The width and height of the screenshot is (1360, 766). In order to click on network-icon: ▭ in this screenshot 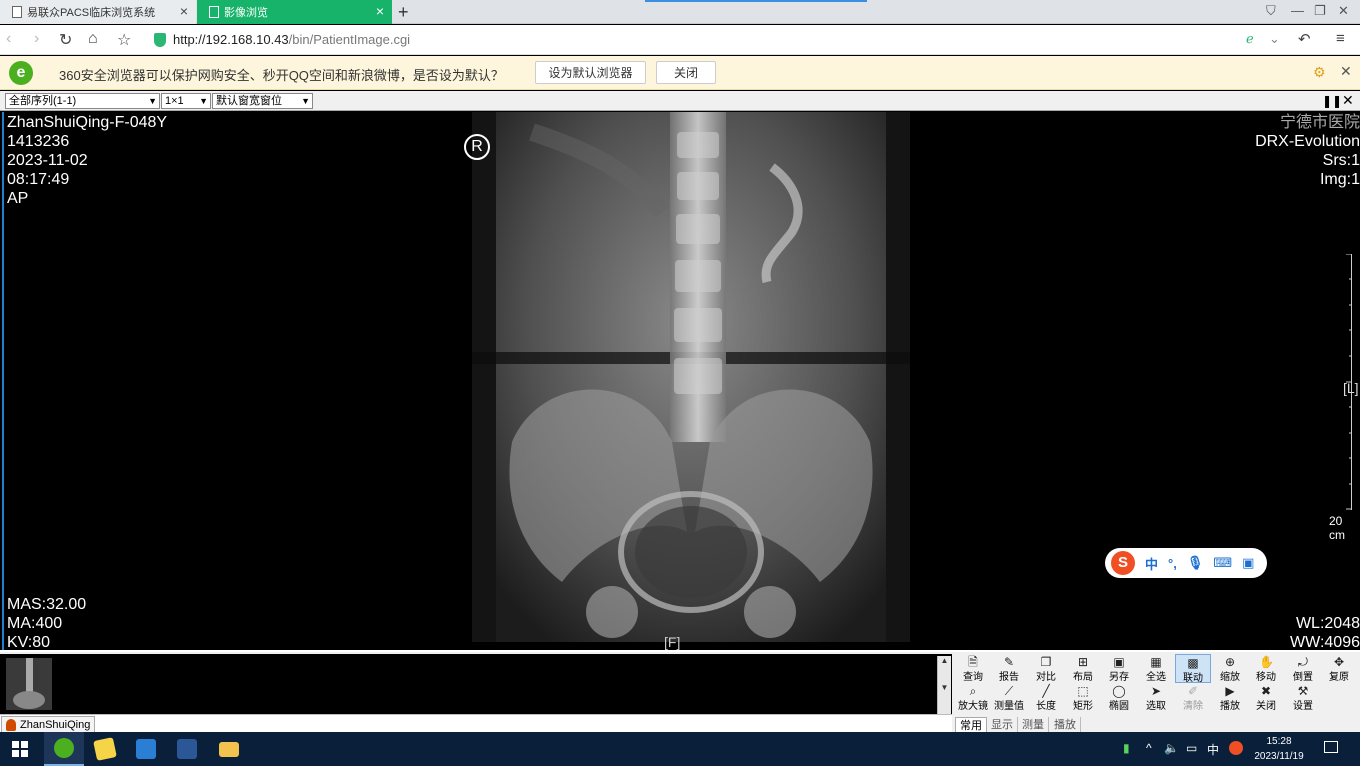, I will do `click(1191, 748)`.